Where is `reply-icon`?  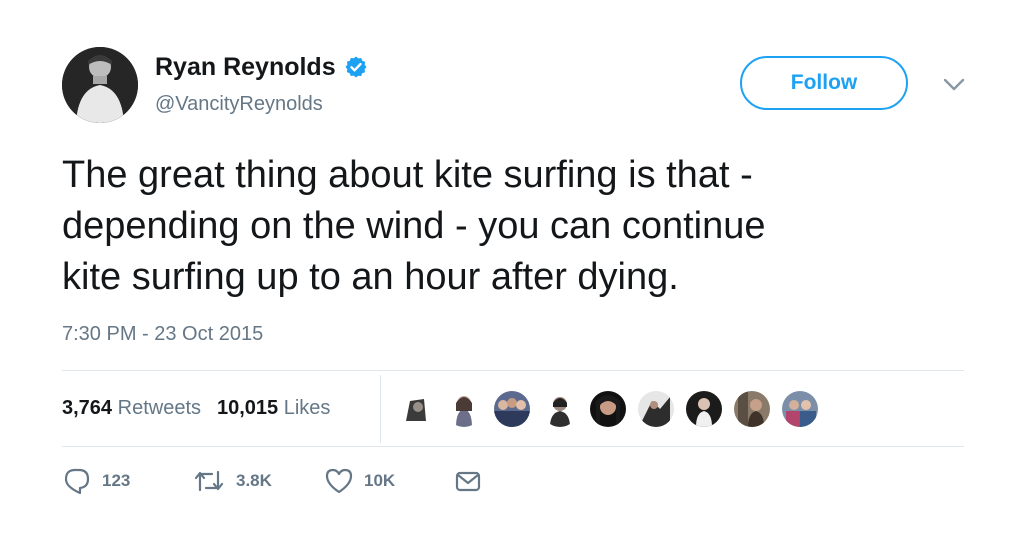 reply-icon is located at coordinates (77, 481).